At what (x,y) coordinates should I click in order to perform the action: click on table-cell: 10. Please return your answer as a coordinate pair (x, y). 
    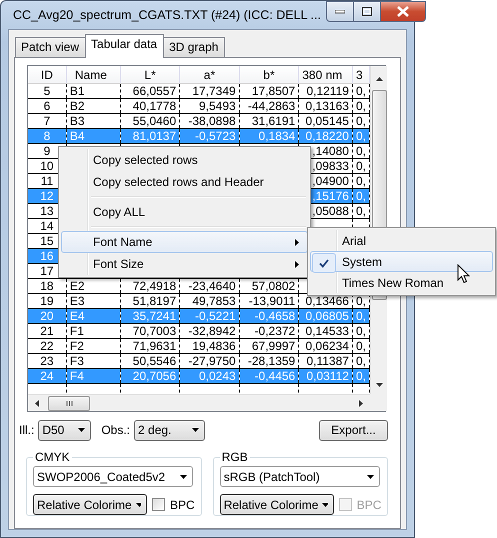
    Looking at the image, I should click on (47, 165).